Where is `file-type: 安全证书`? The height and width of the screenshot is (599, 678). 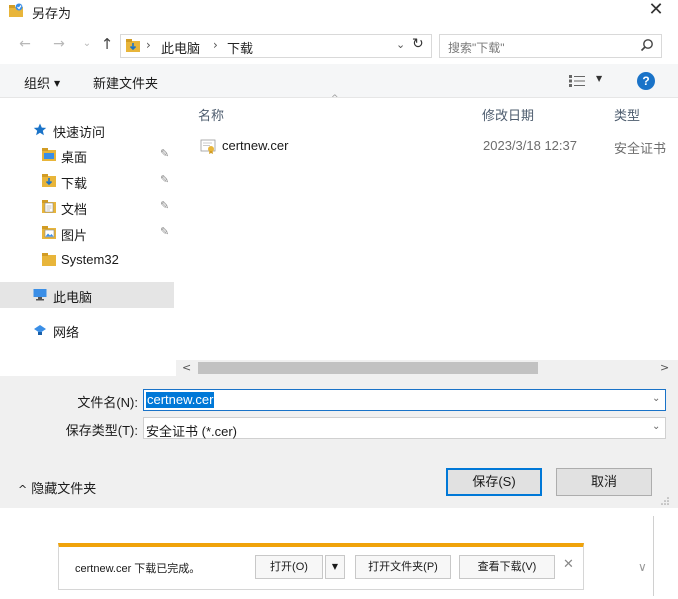
file-type: 安全证书 is located at coordinates (640, 148).